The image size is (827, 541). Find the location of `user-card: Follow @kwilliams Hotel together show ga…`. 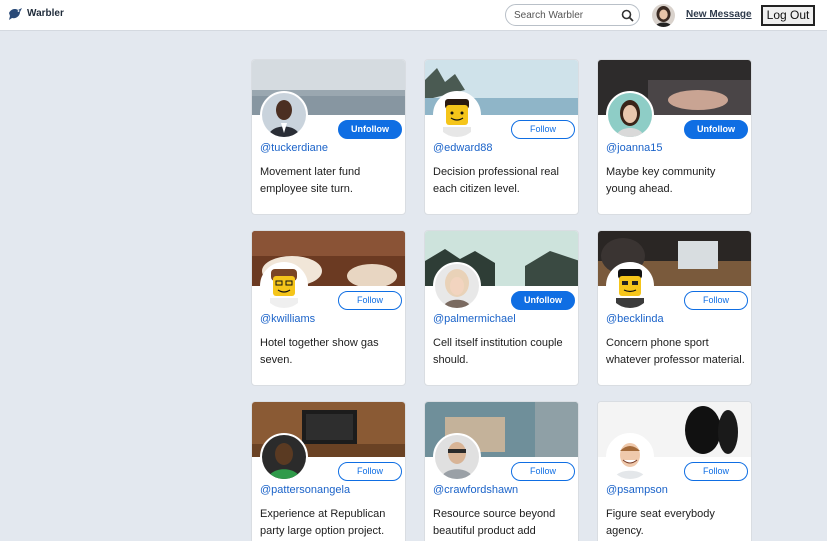

user-card: Follow @kwilliams Hotel together show ga… is located at coordinates (328, 308).